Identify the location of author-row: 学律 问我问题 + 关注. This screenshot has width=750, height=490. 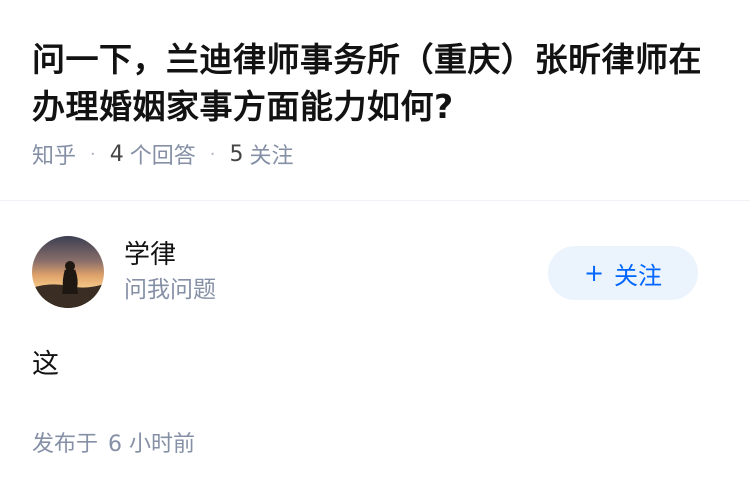
(375, 272).